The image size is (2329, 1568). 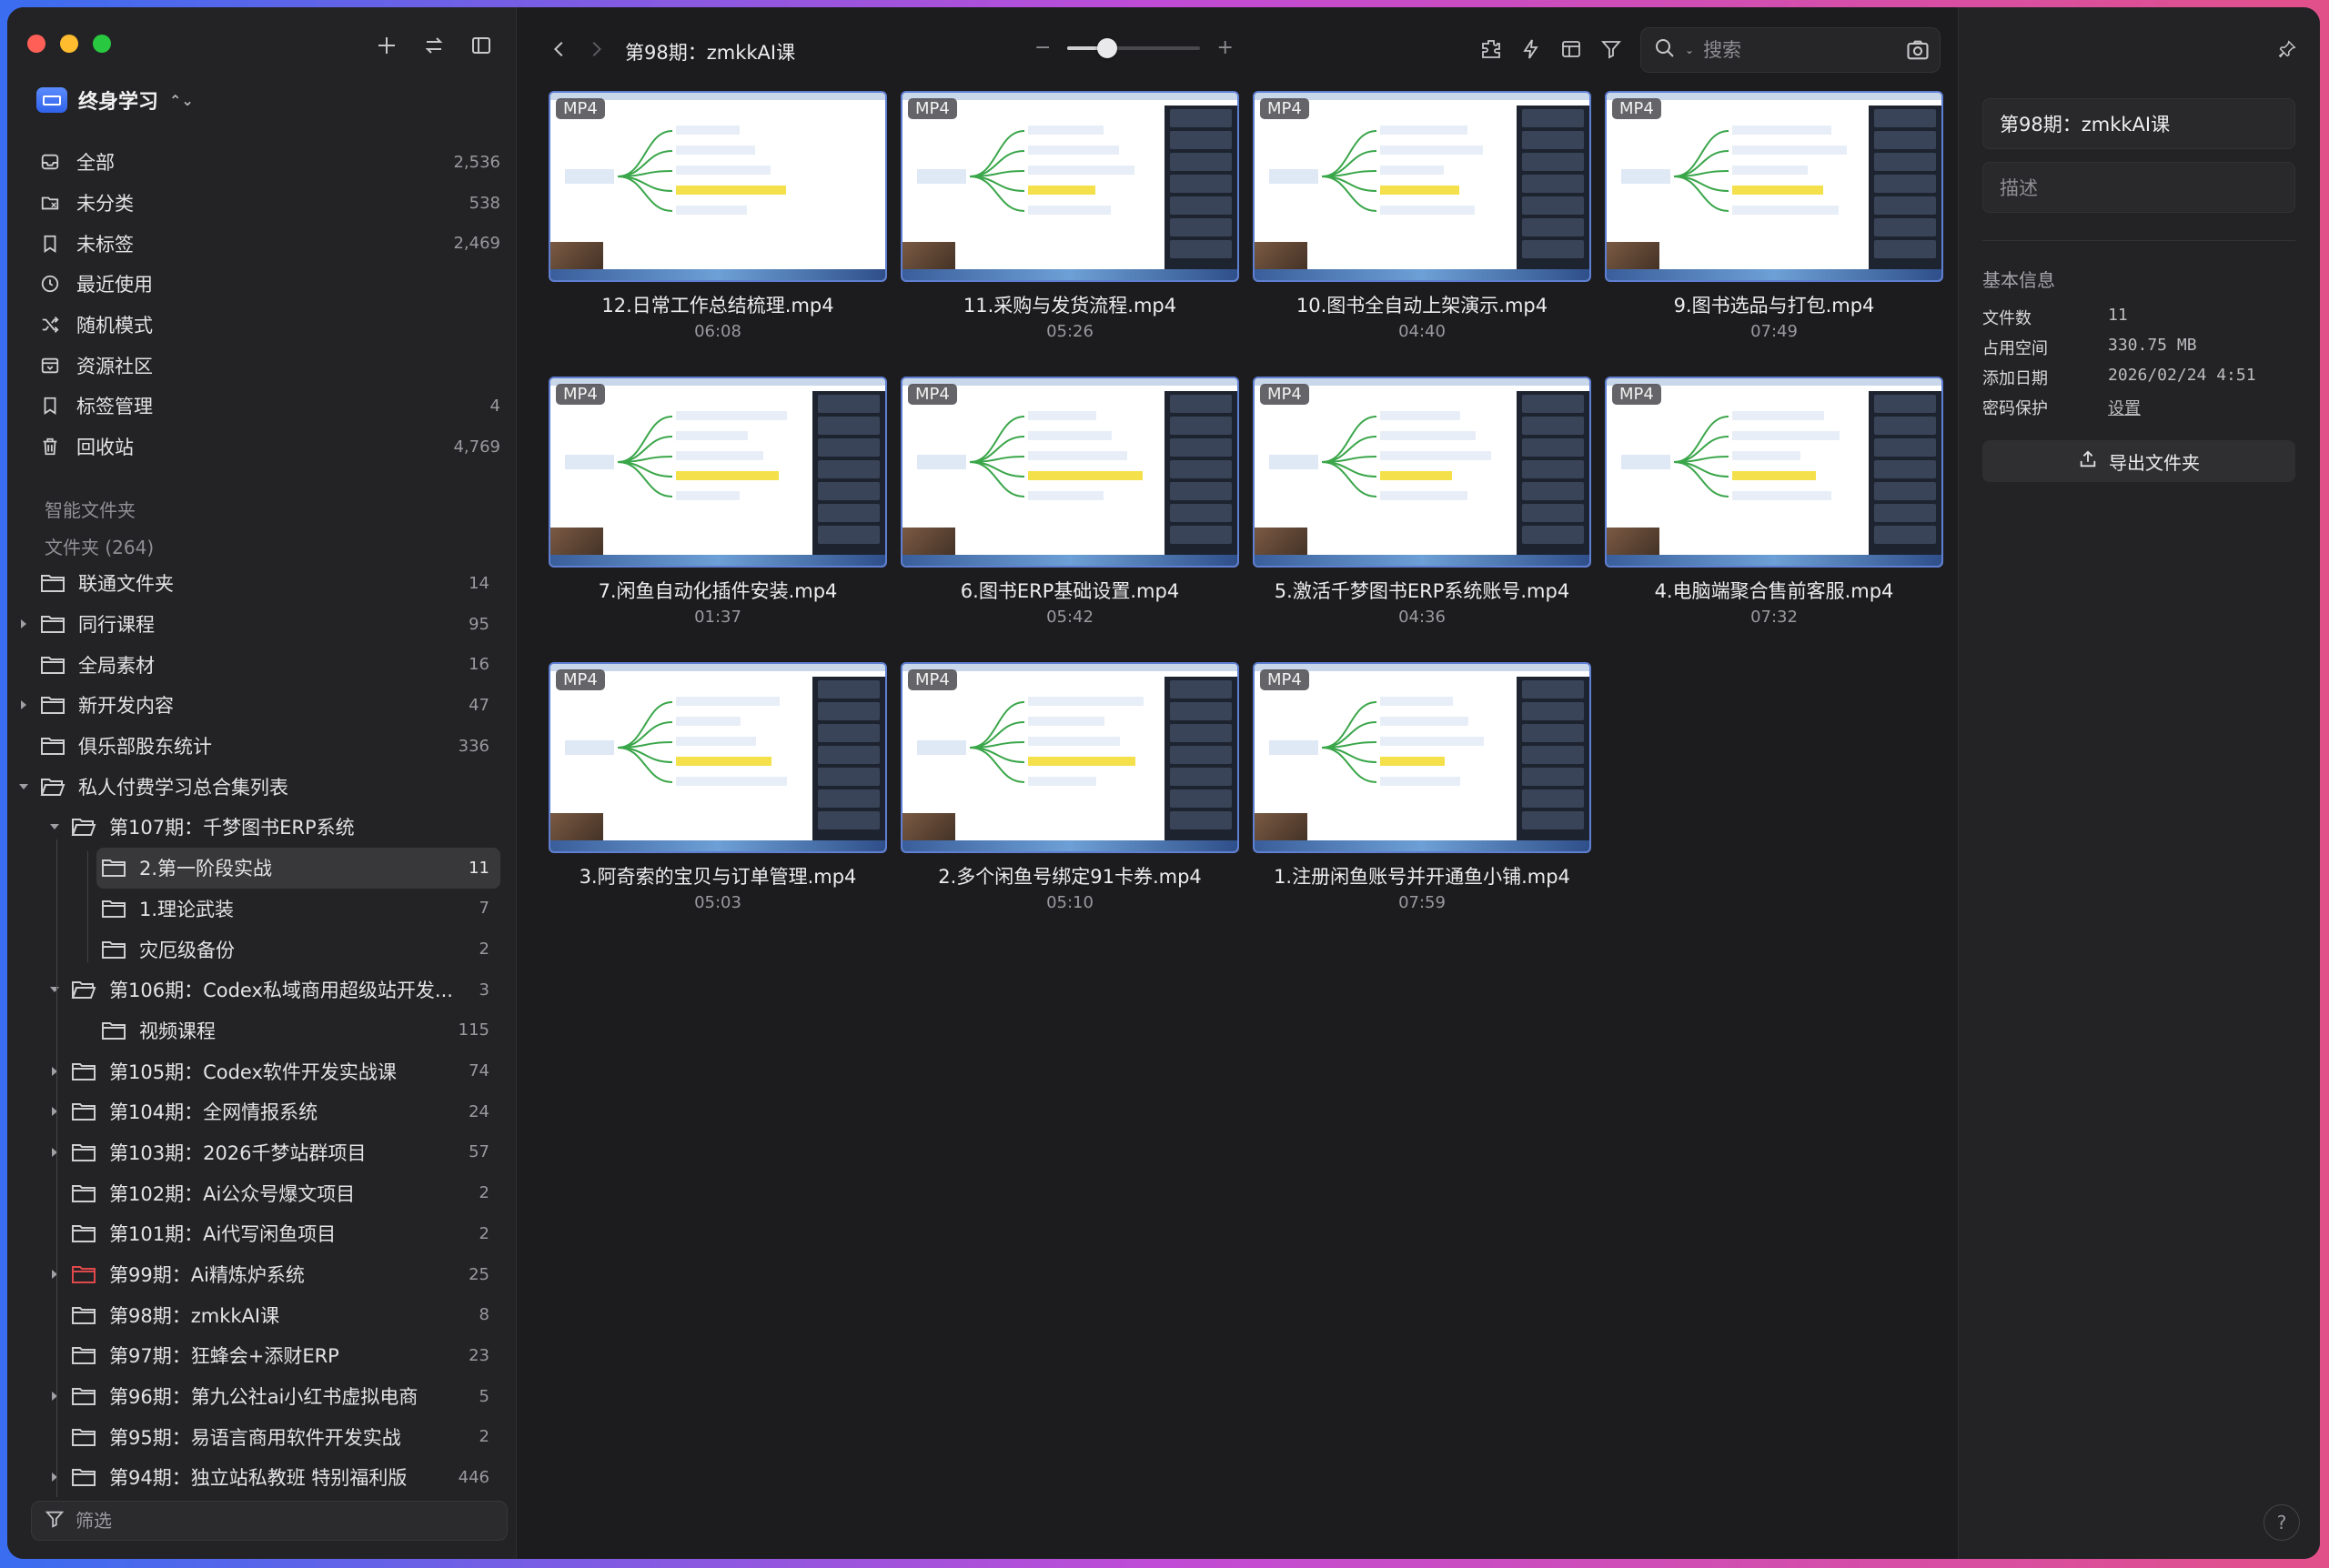 I want to click on folders-heading: 文件夹 (264), so click(x=99, y=546).